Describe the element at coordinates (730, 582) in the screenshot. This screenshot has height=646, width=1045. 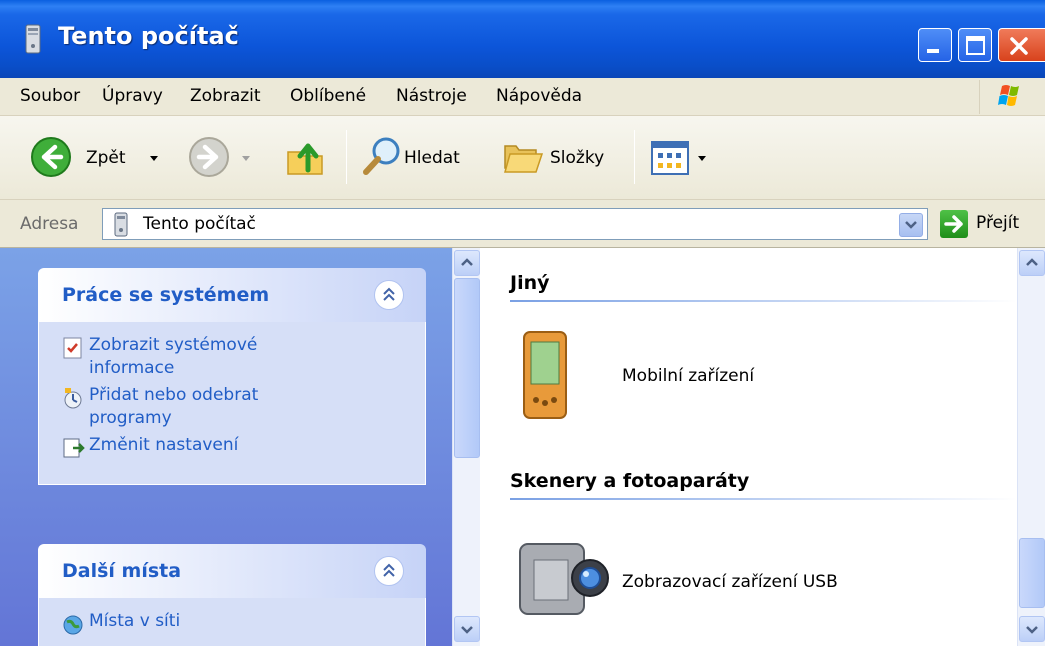
I see `device-label: Zobrazovací zařízení USB` at that location.